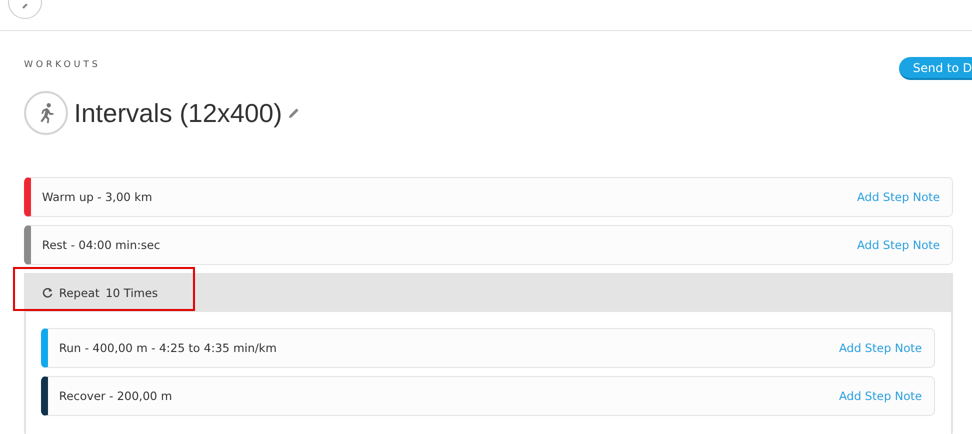 The width and height of the screenshot is (972, 434). Describe the element at coordinates (935, 68) in the screenshot. I see `send-button: Send to D` at that location.